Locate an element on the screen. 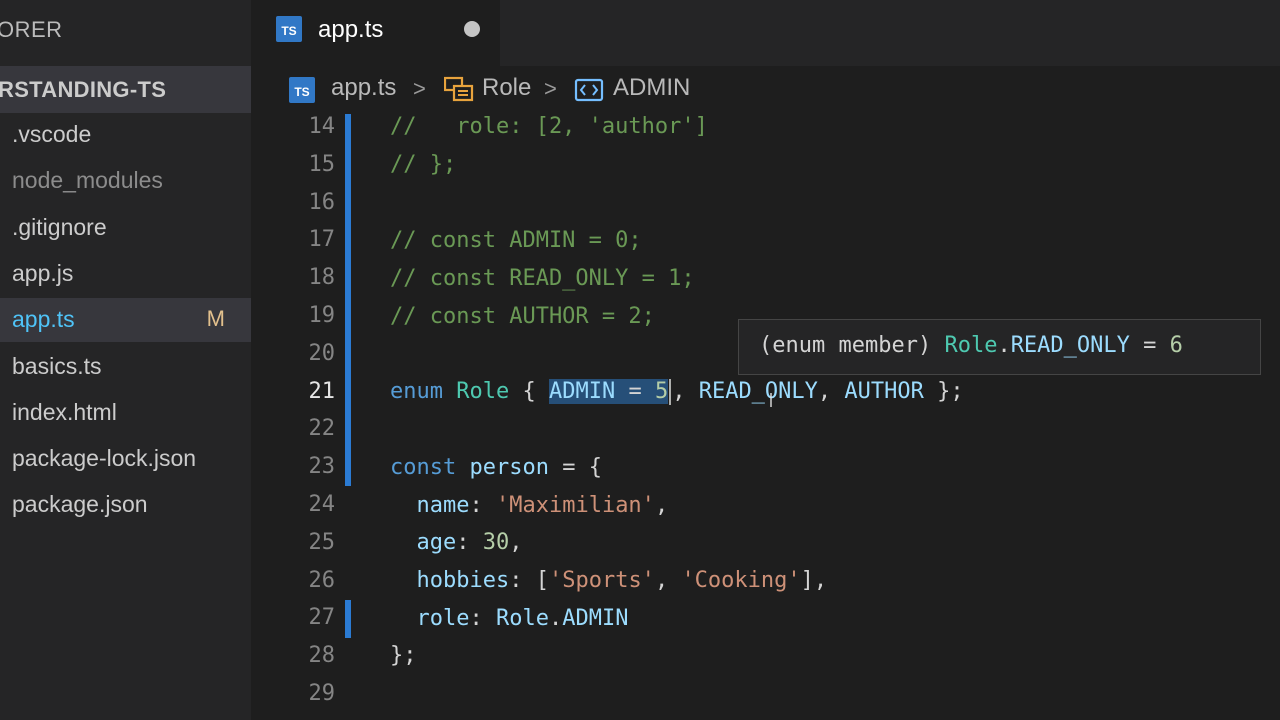 The height and width of the screenshot is (720, 1280). line-number: 20 is located at coordinates (322, 353).